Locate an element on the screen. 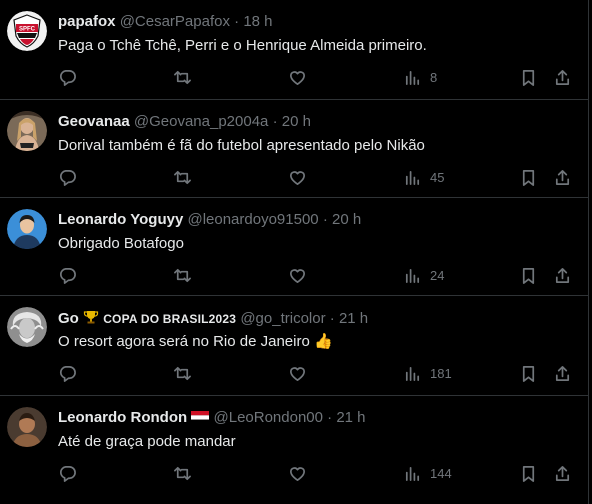  user-handle: @LeoRondon00 is located at coordinates (268, 417).